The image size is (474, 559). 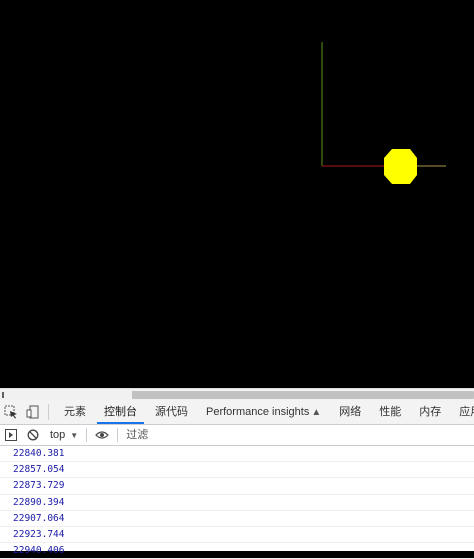 I want to click on tab-elements: 元素, so click(x=75, y=412).